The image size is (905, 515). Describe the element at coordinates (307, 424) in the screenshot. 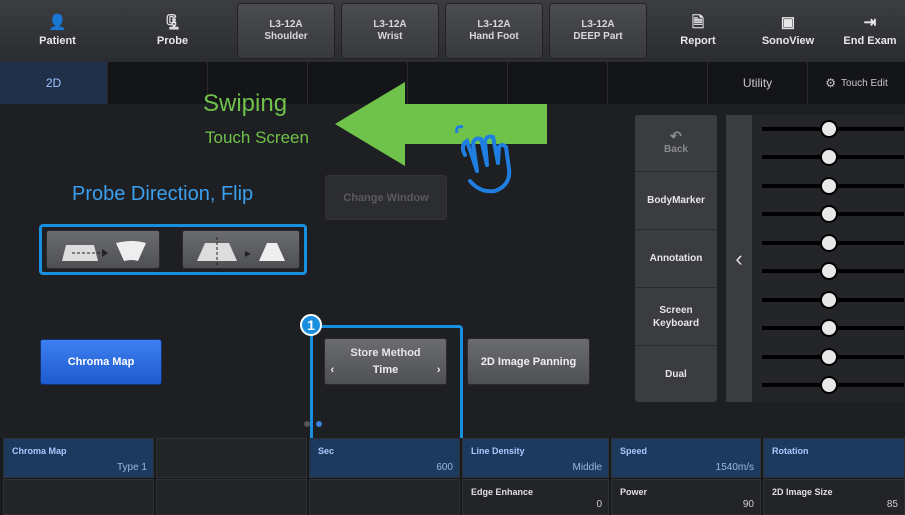

I see `page-dot` at that location.